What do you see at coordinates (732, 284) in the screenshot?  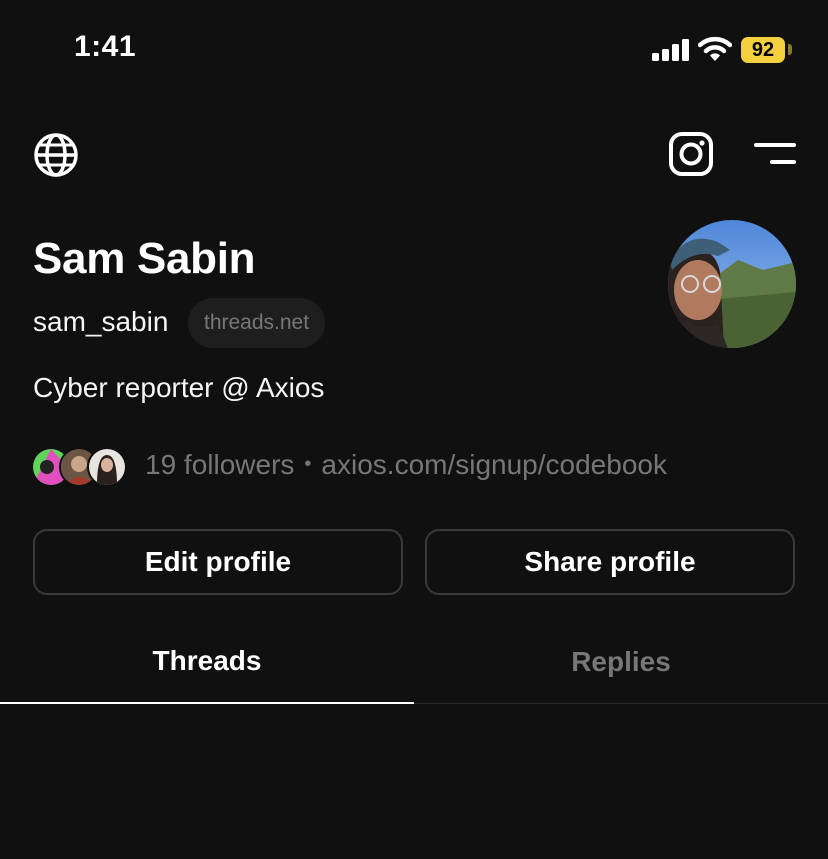 I see `avatar` at bounding box center [732, 284].